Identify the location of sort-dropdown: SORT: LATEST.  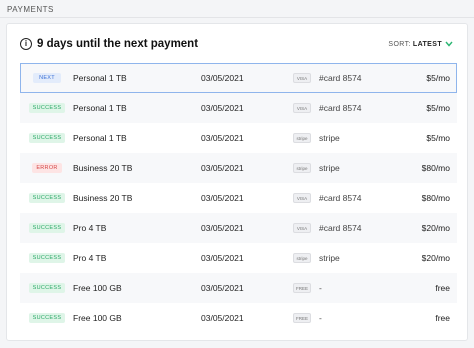
(420, 44).